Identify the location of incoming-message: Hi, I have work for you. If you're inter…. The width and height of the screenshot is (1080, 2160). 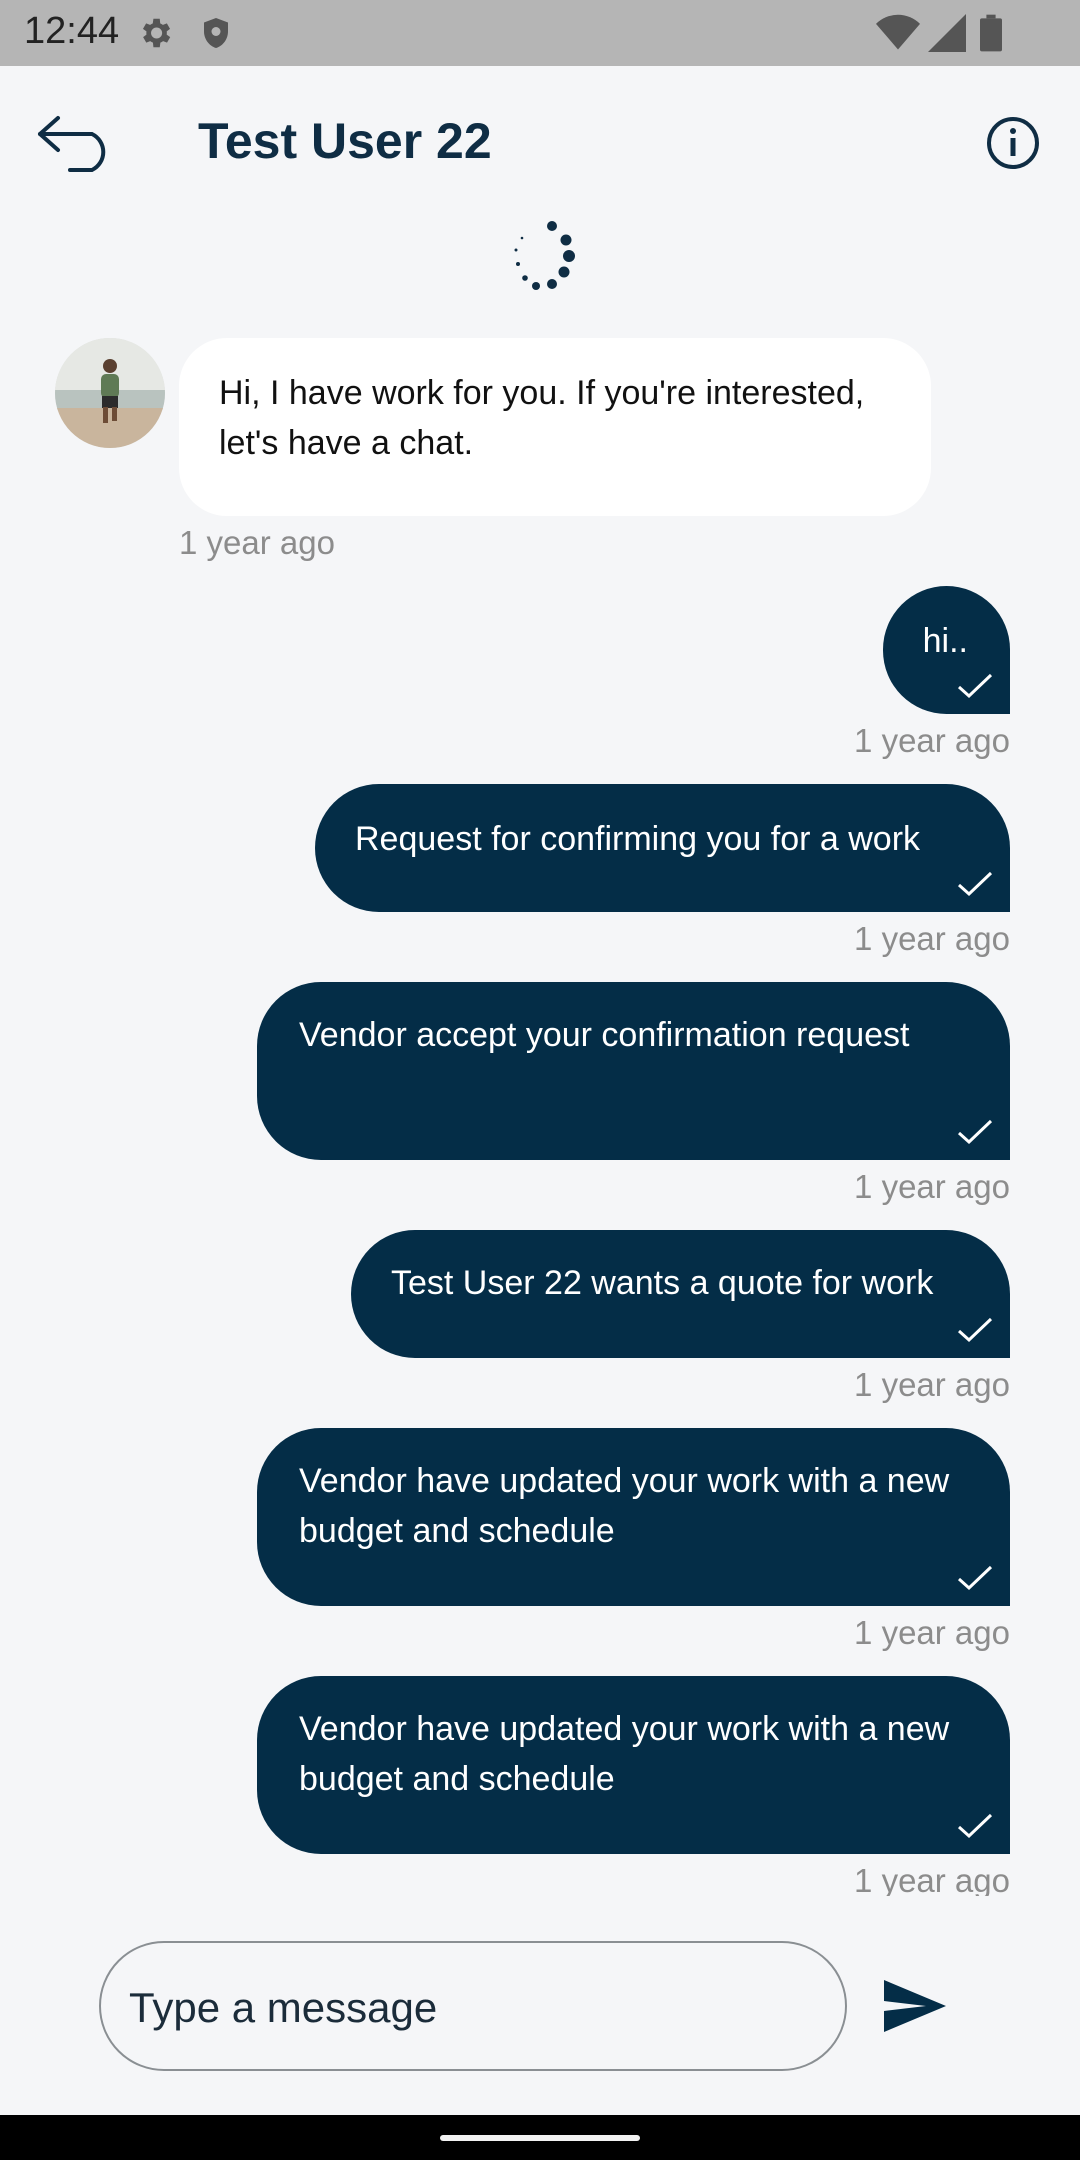
(555, 427).